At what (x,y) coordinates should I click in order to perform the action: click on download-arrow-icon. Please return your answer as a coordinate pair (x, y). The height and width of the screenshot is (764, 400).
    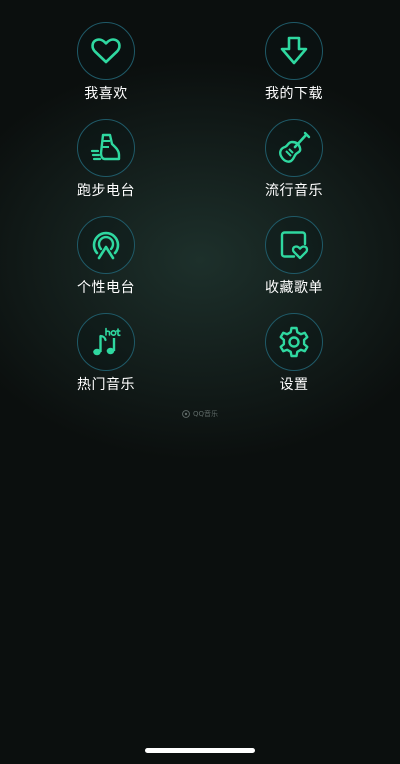
    Looking at the image, I should click on (294, 50).